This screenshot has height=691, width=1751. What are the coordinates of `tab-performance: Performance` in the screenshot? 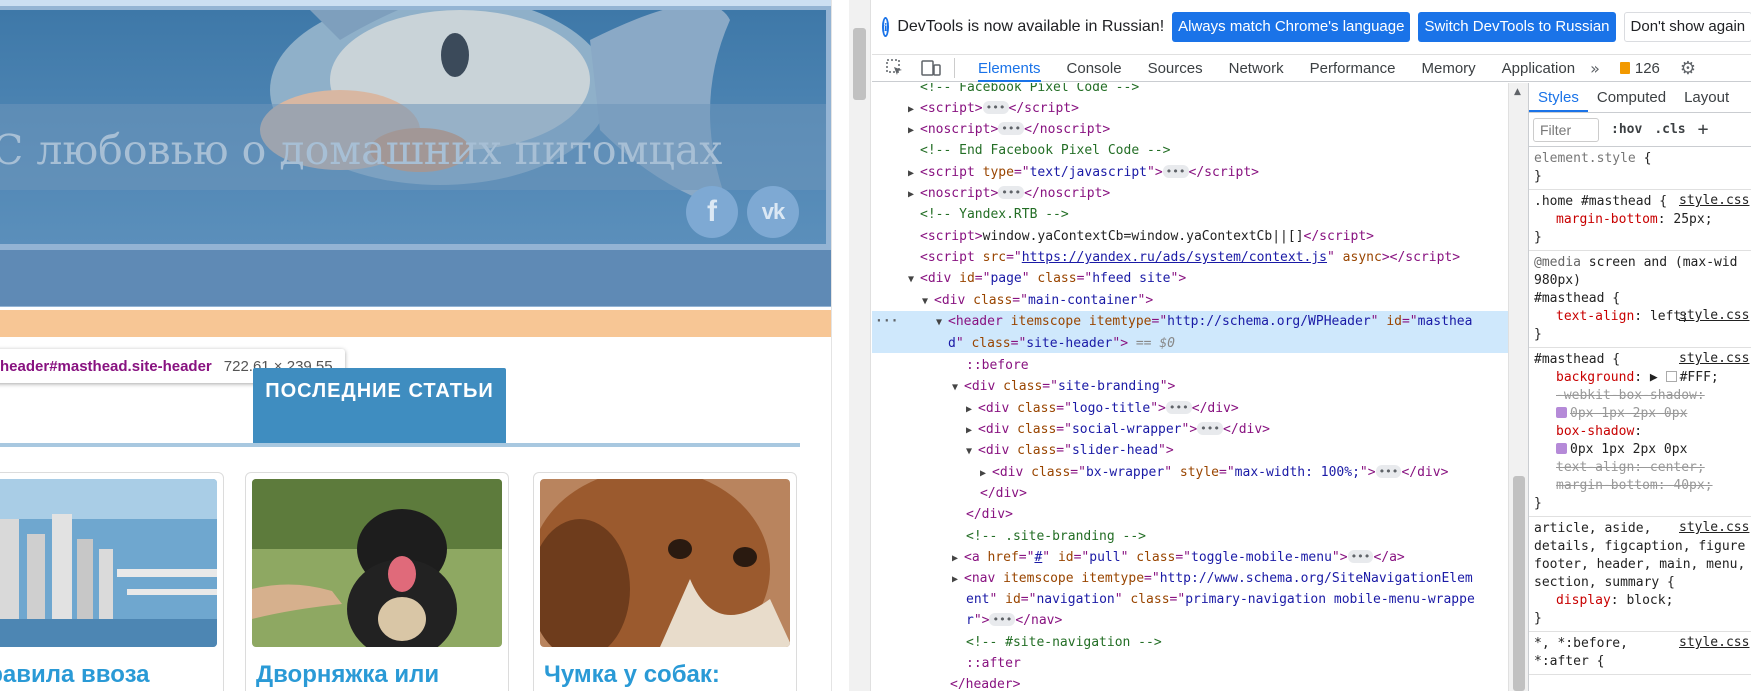 It's located at (1353, 68).